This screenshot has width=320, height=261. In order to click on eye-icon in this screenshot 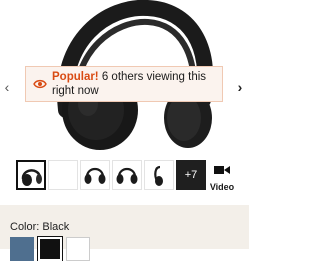, I will do `click(40, 84)`.